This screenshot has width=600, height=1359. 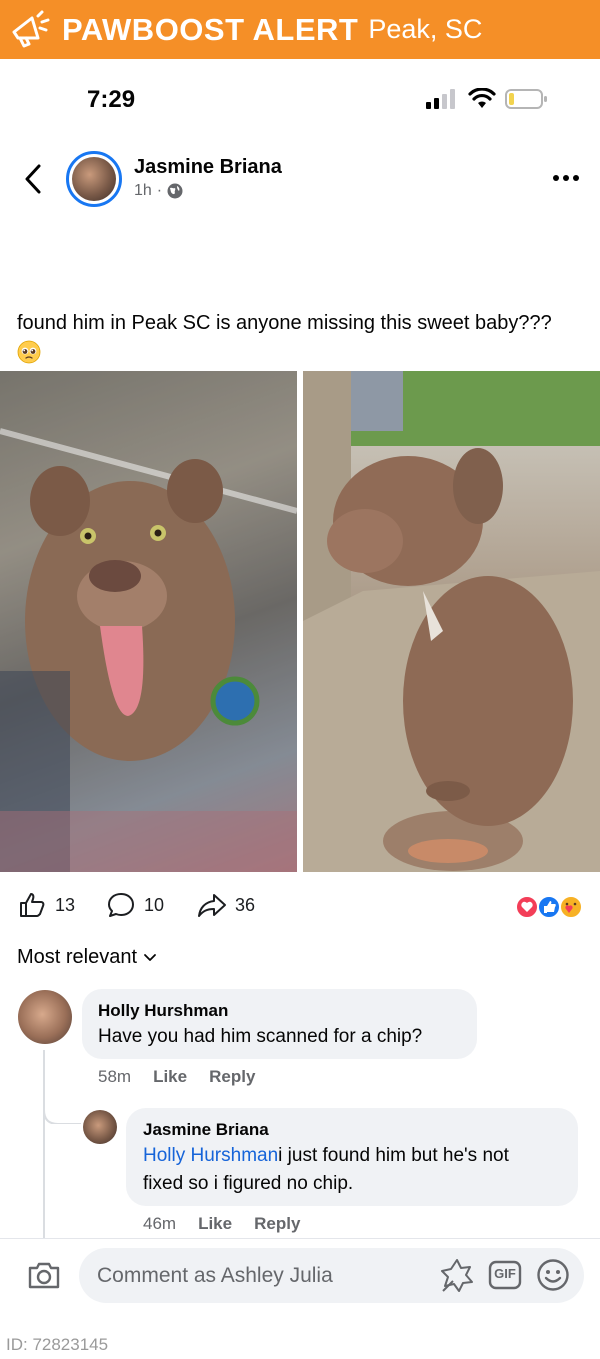 I want to click on emoji-smiley-icon, so click(x=553, y=1275).